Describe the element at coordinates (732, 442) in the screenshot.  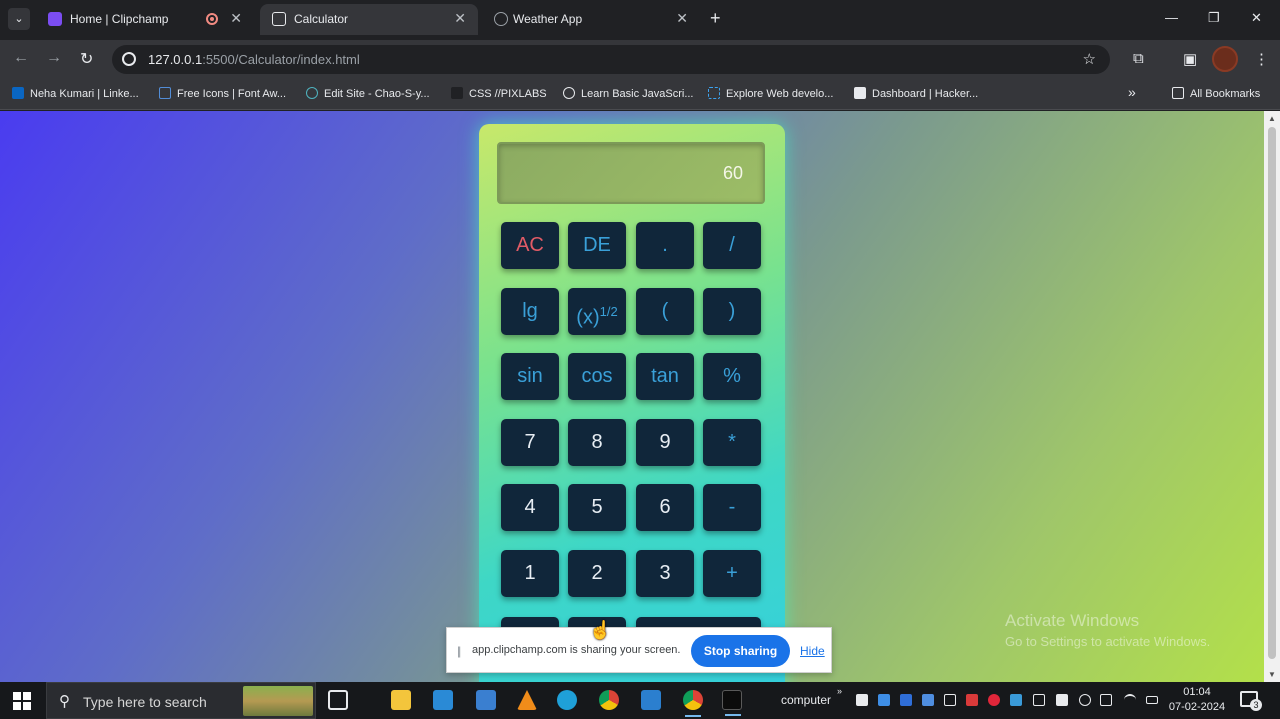
I see `key-multiply: *` at that location.